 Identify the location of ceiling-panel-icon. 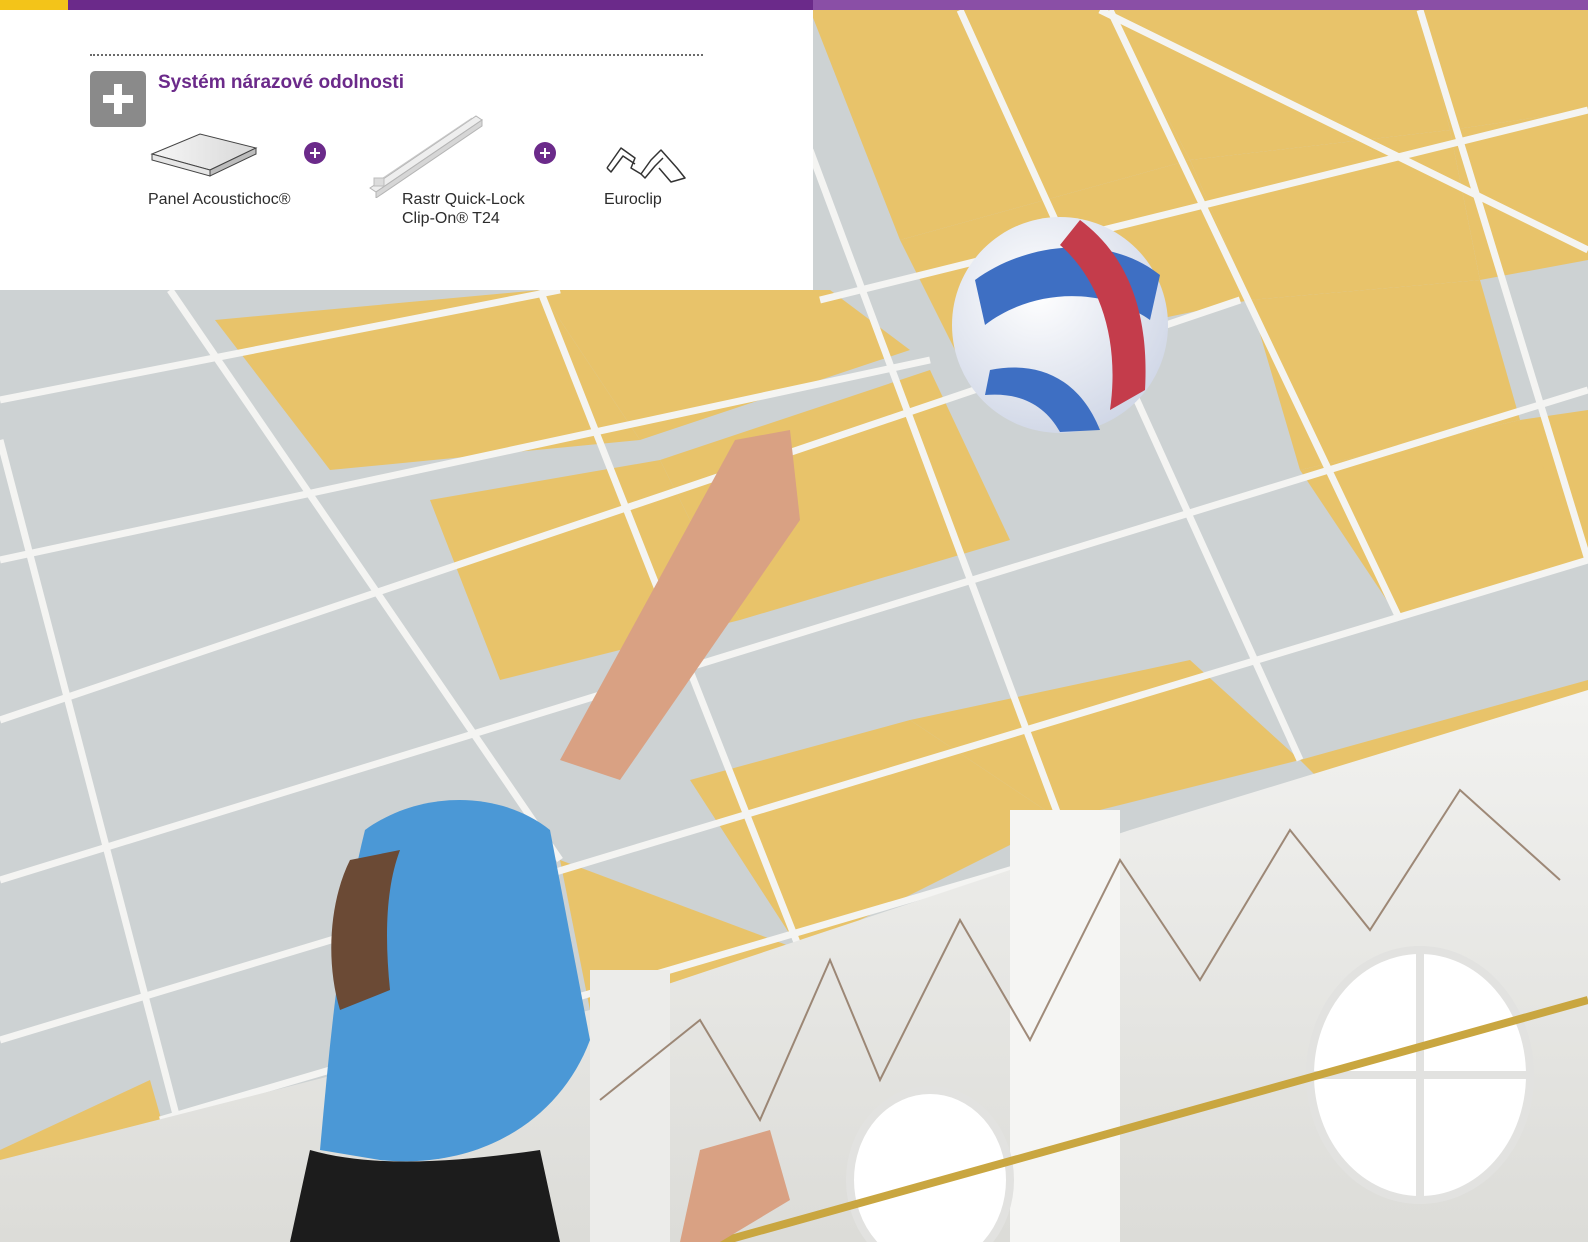
(204, 155).